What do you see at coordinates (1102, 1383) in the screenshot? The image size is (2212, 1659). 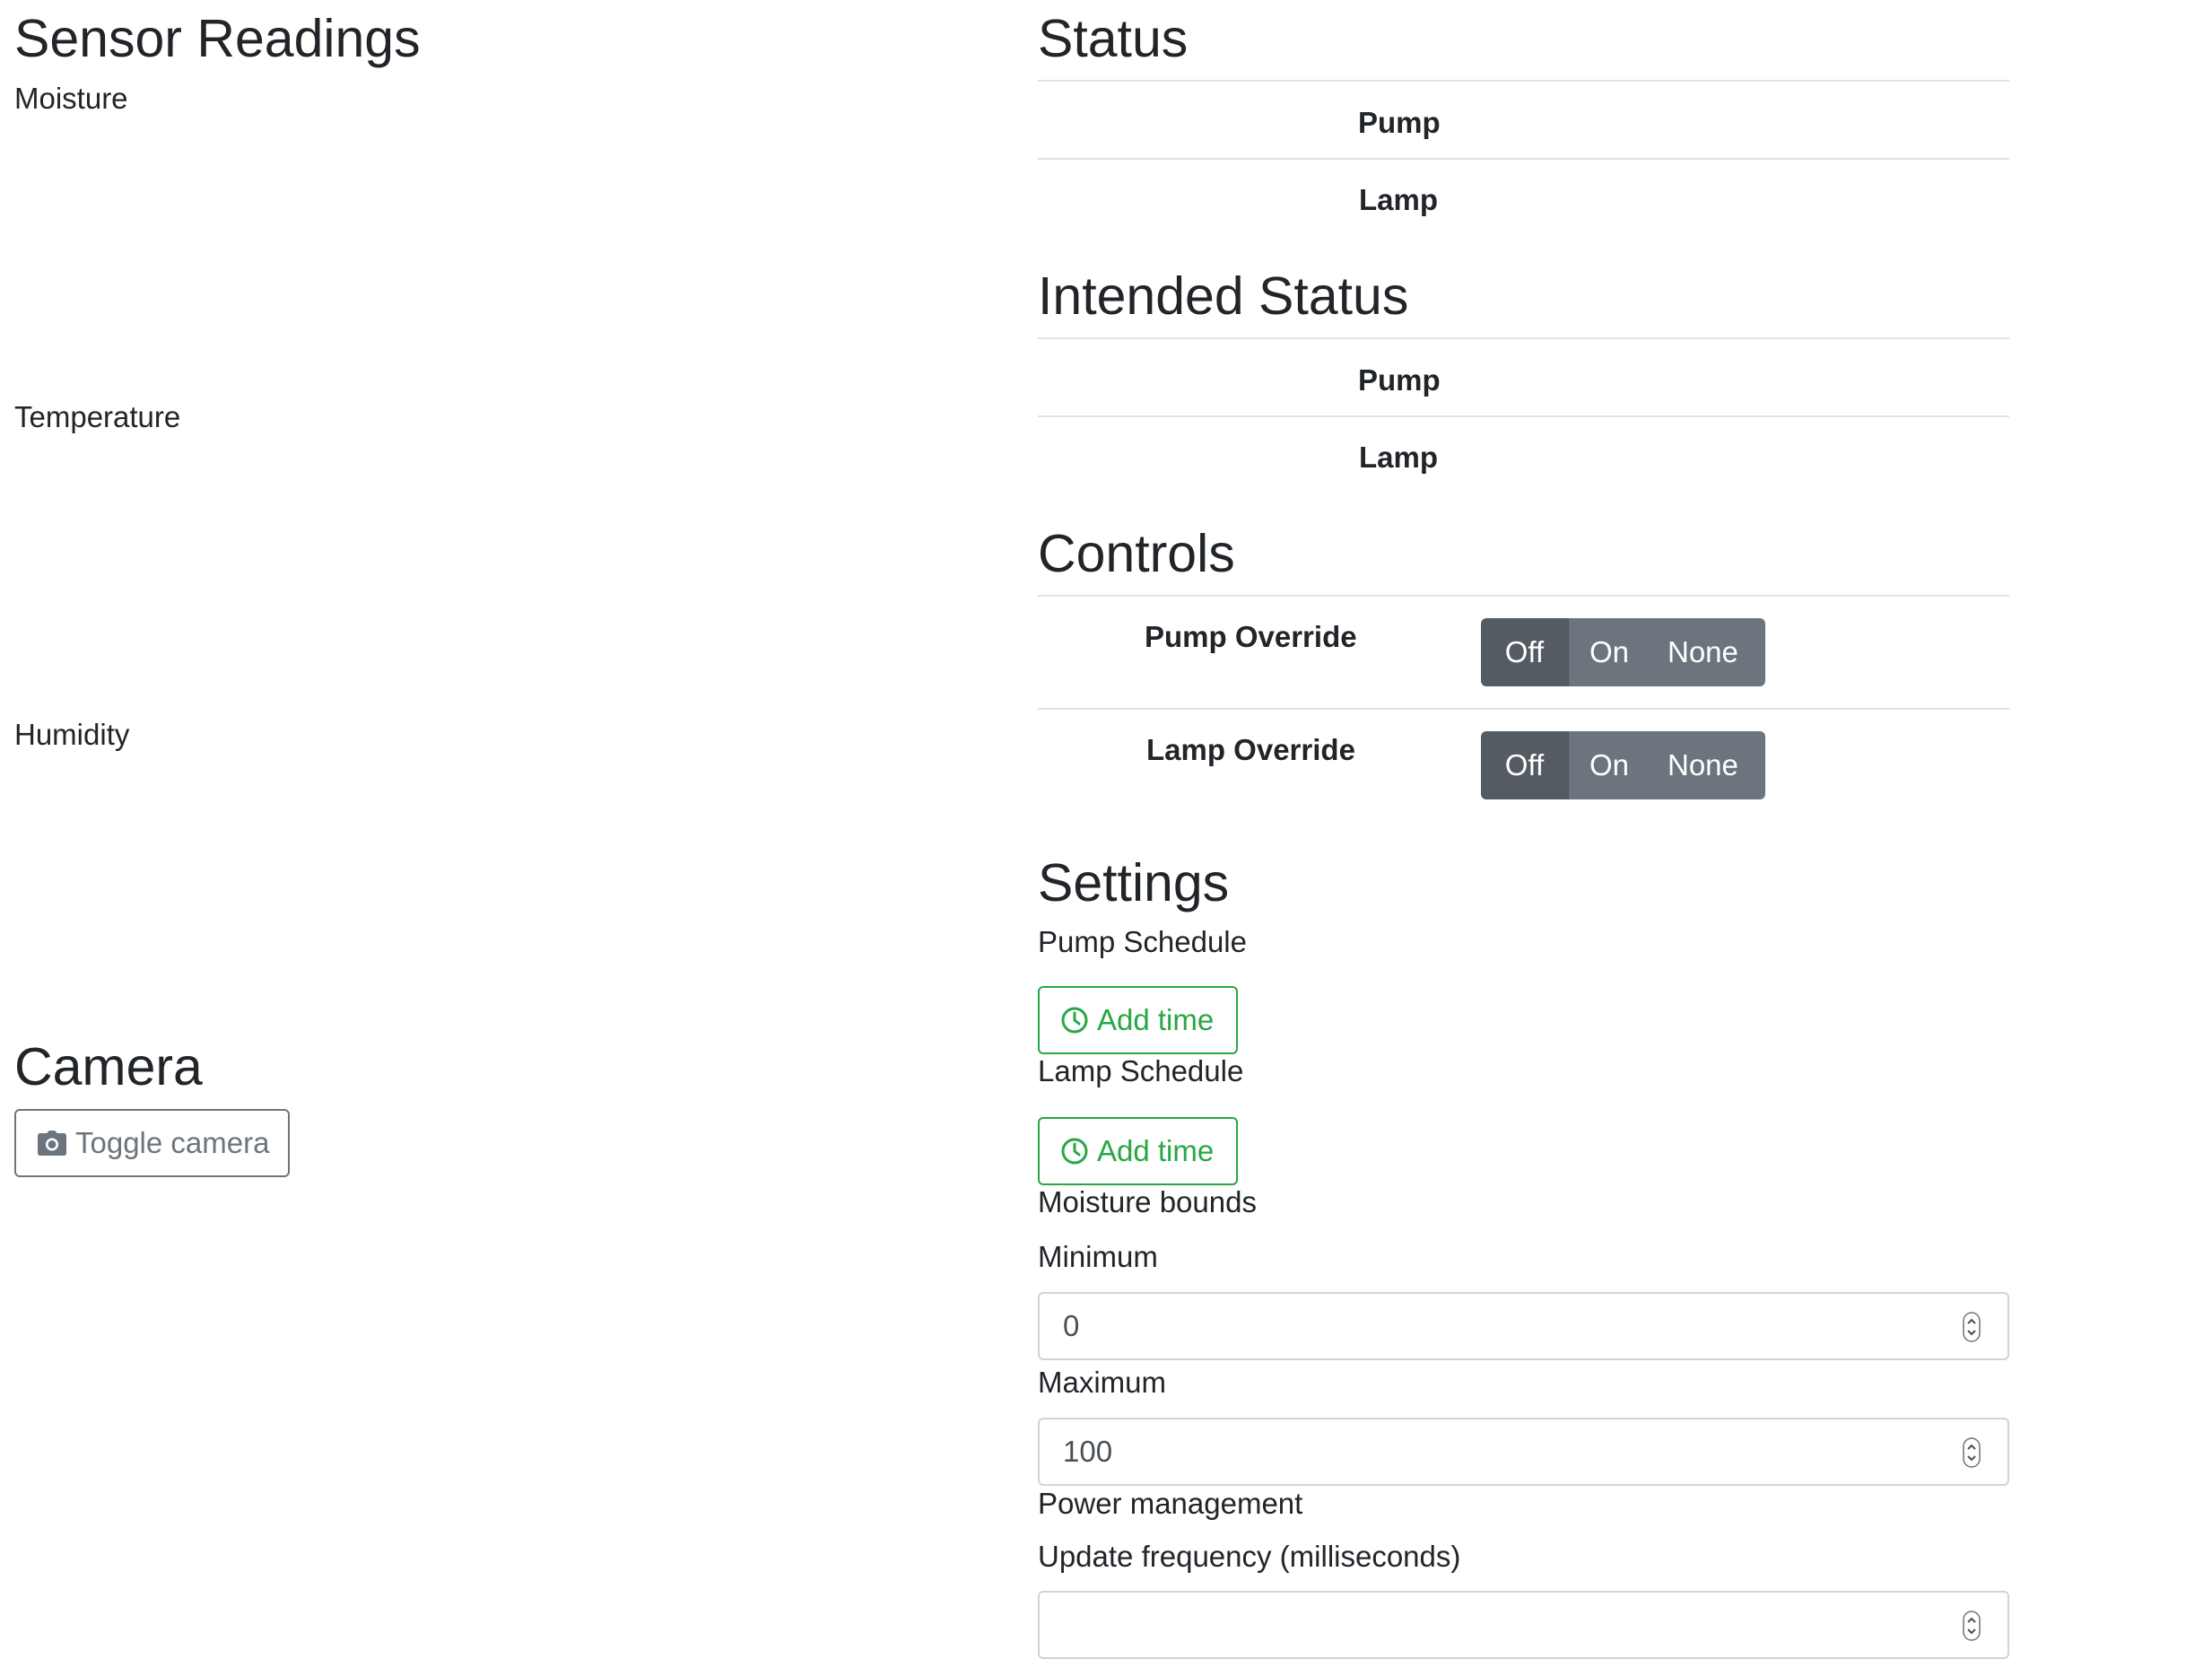 I see `maximum-label: Maximum` at bounding box center [1102, 1383].